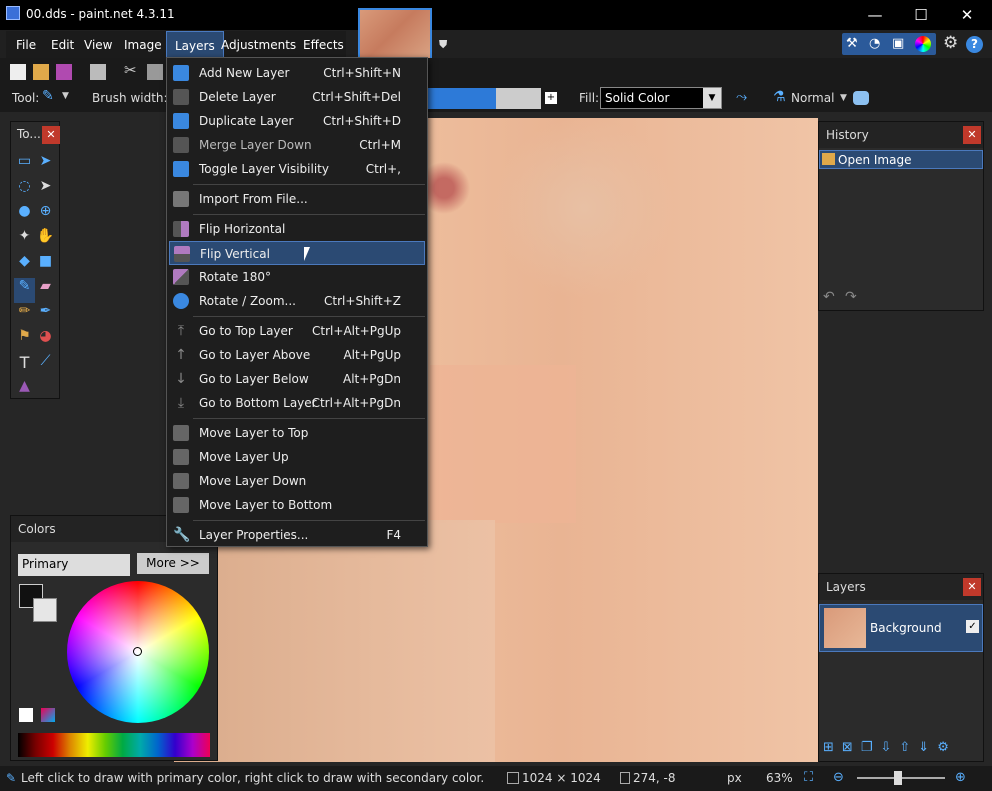  I want to click on color-picker-icon: ✒, so click(45, 315).